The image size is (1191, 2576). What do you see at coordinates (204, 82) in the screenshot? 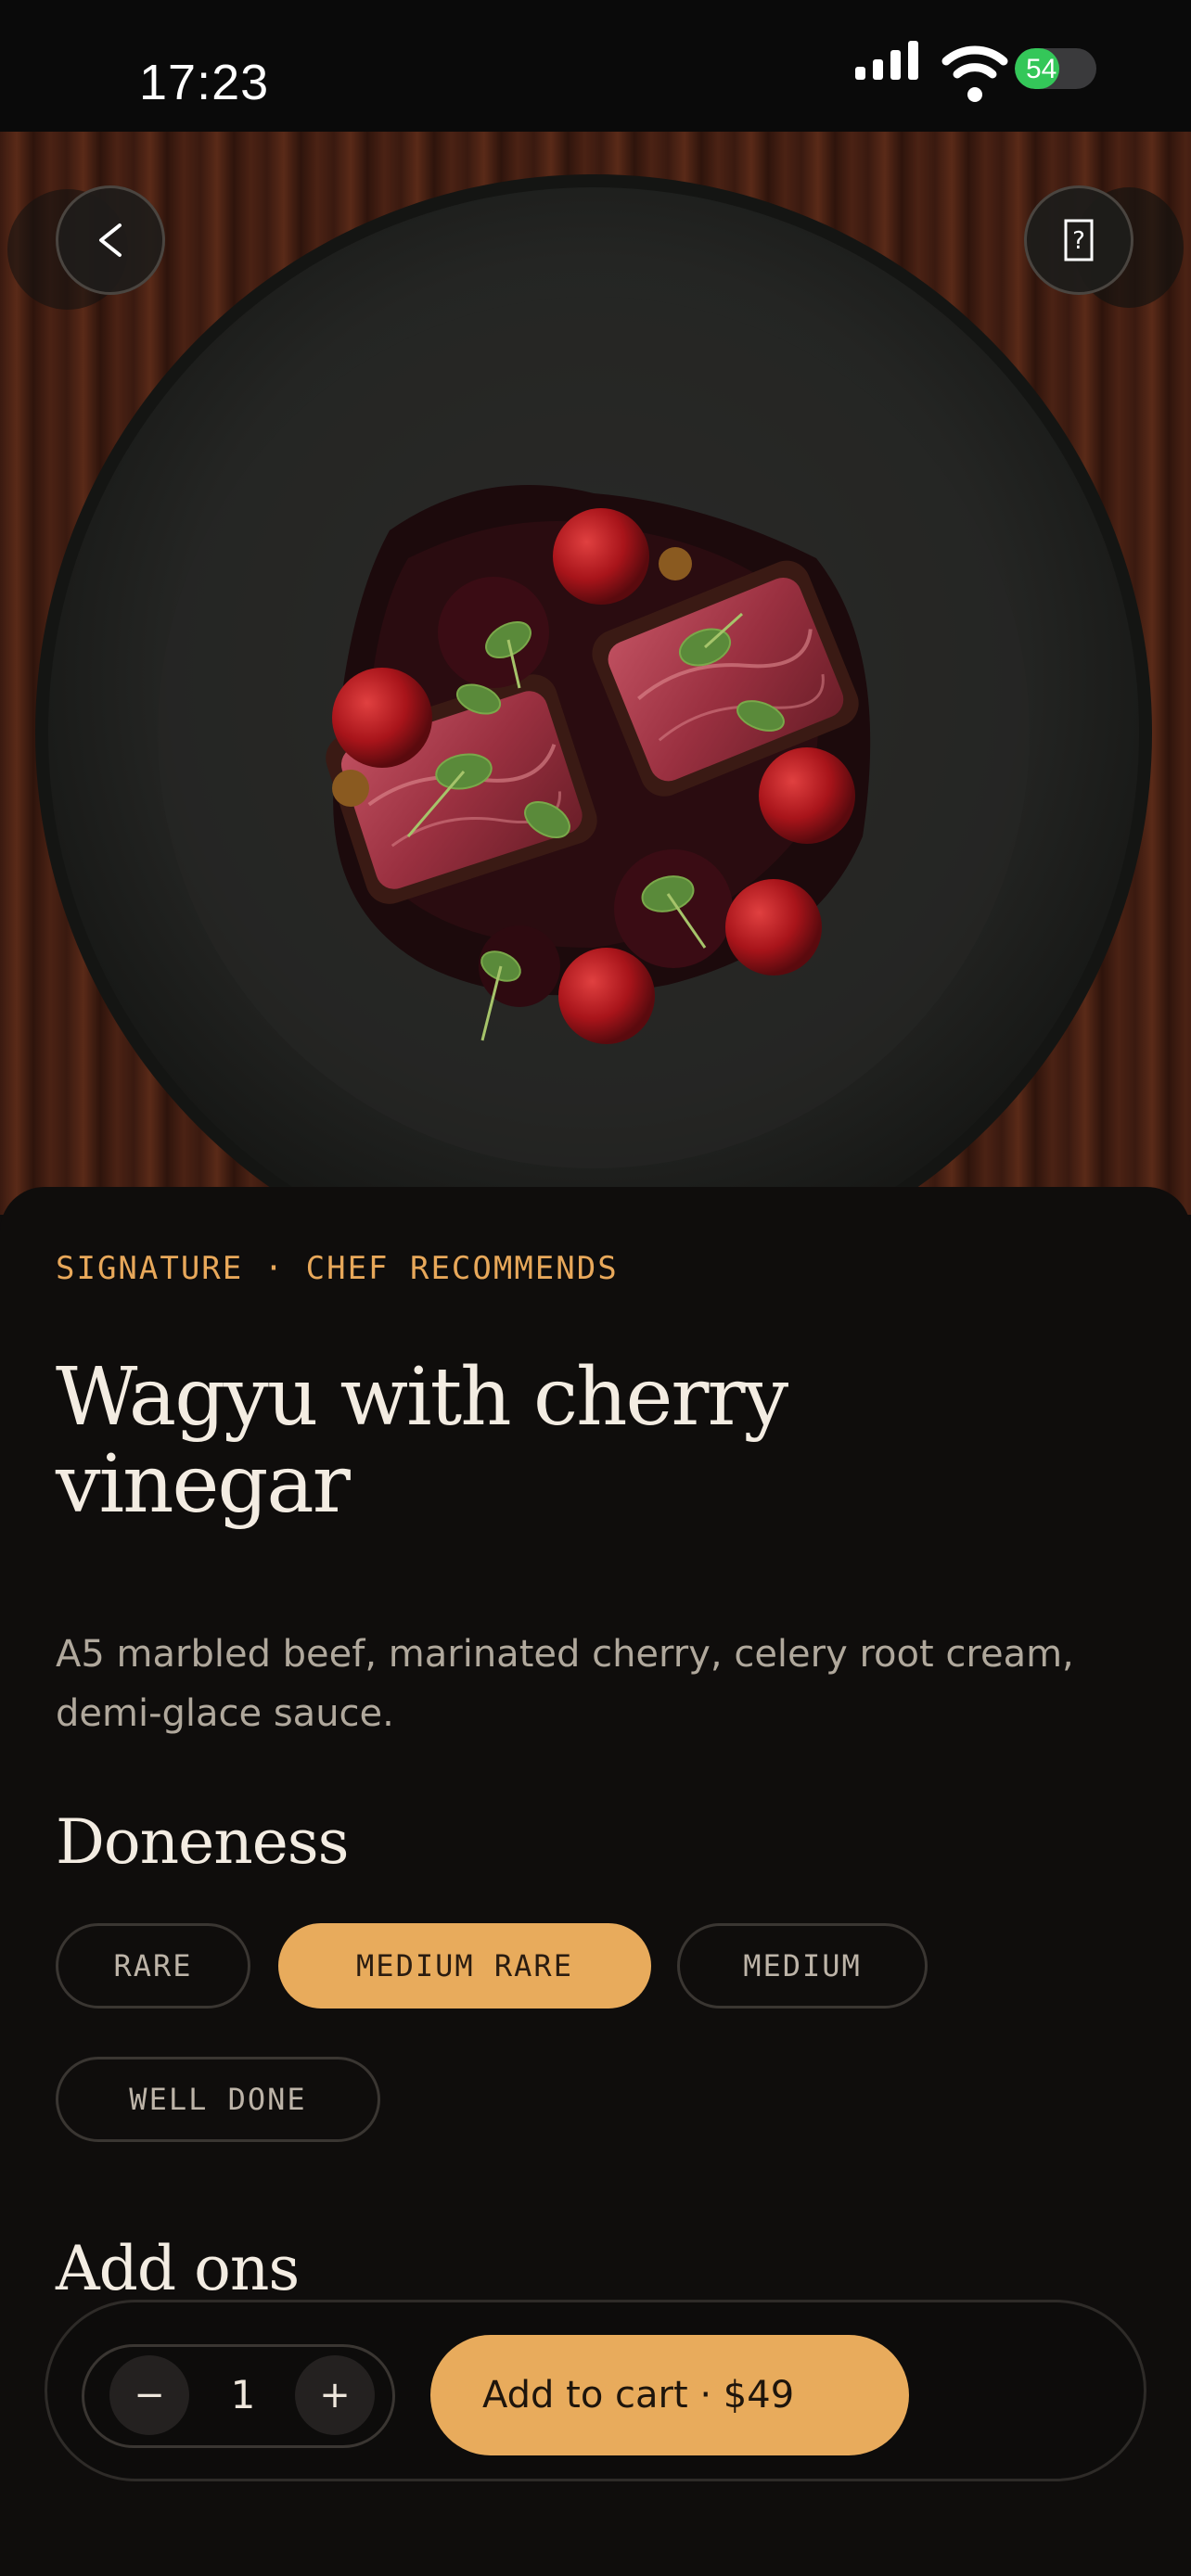
I see `status-time: 17:23` at bounding box center [204, 82].